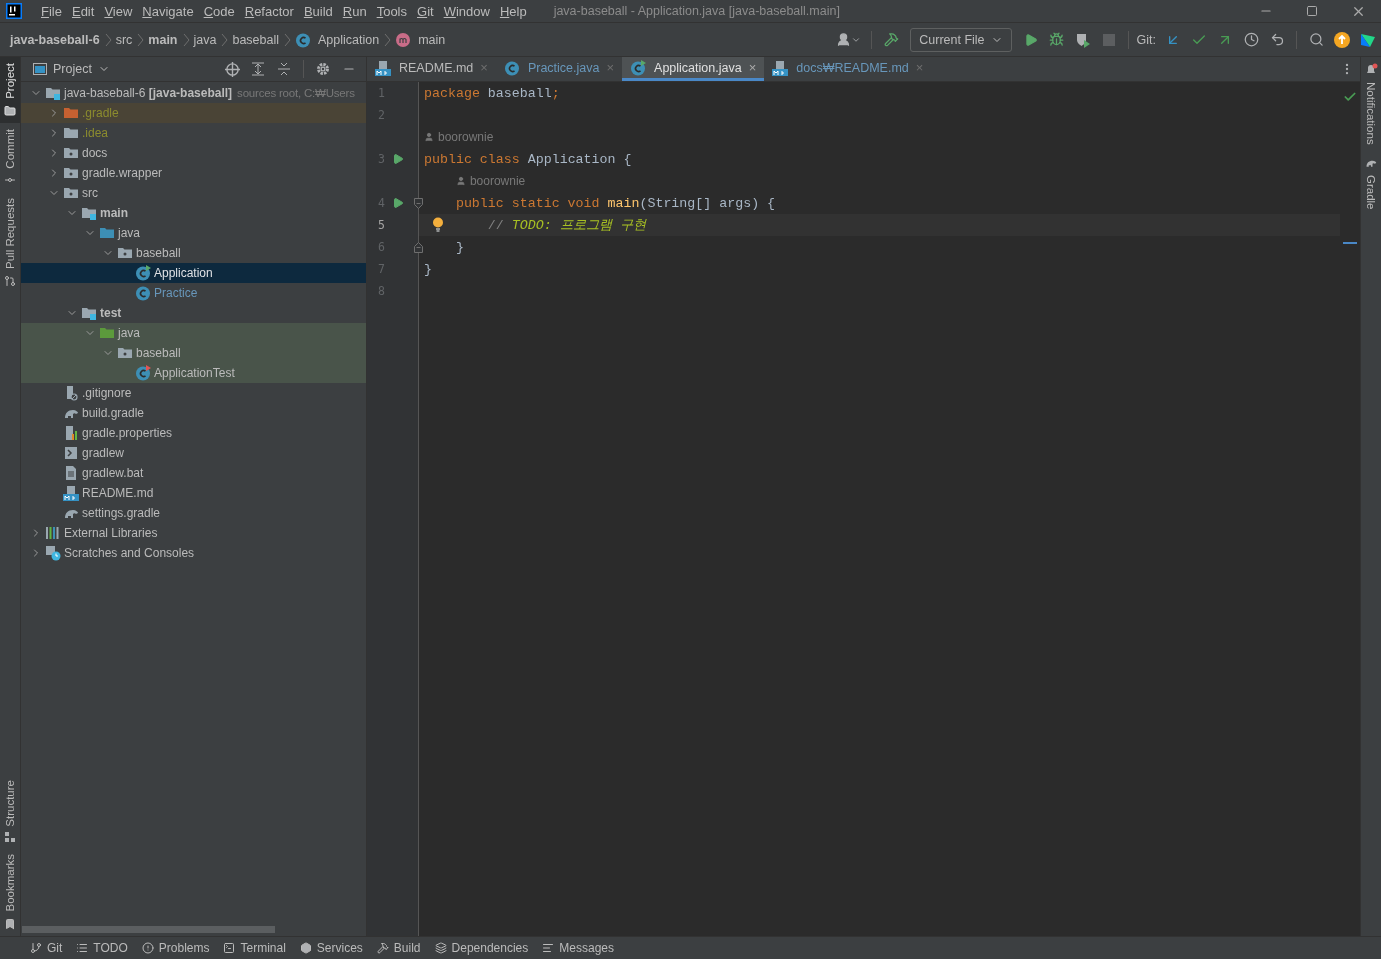 The height and width of the screenshot is (959, 1381). What do you see at coordinates (193, 293) in the screenshot?
I see `tree-item: Practice` at bounding box center [193, 293].